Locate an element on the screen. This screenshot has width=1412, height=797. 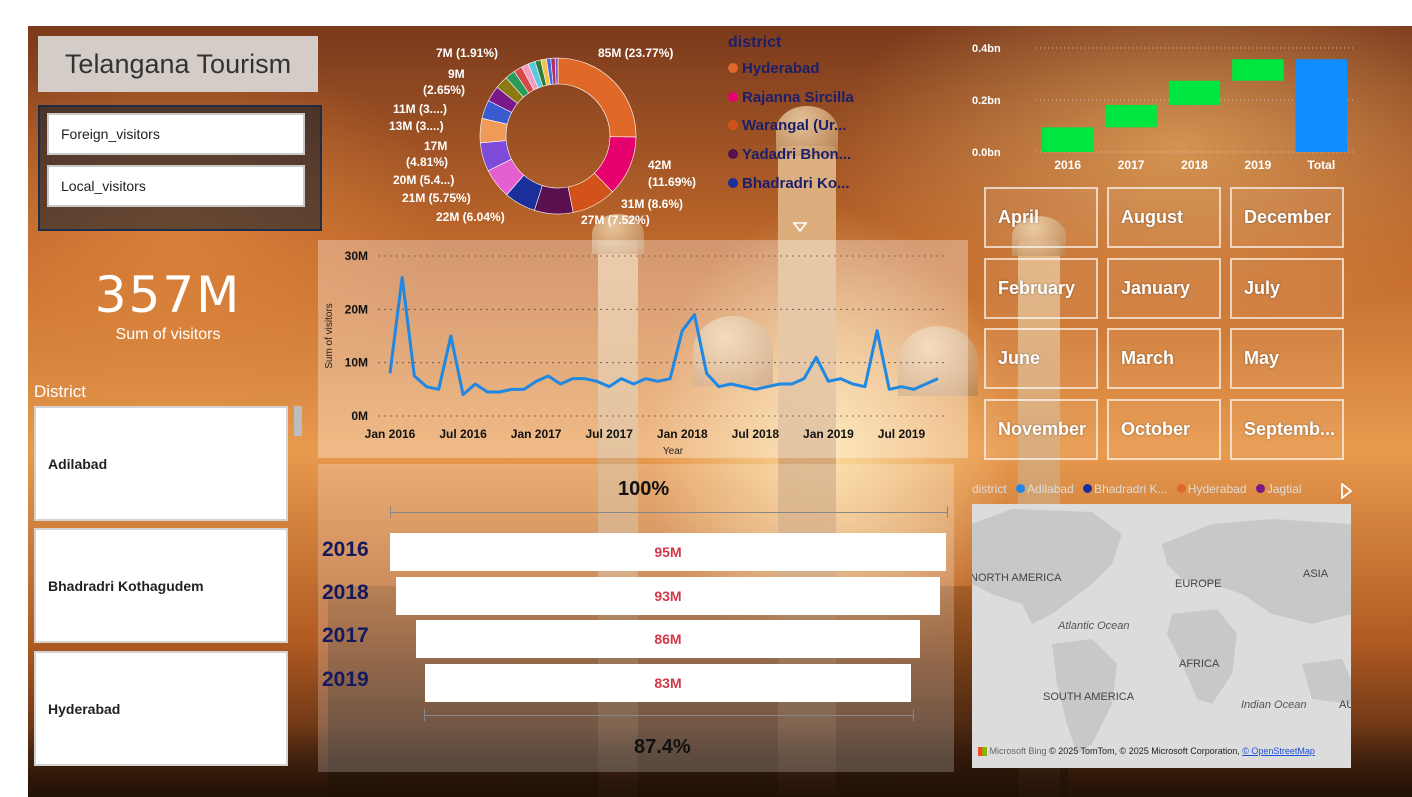
district-slicer-title: District is located at coordinates (60, 391).